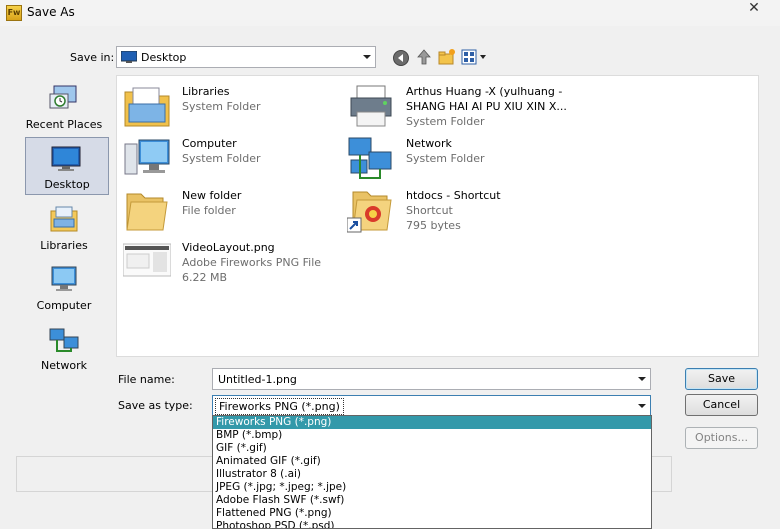  I want to click on dropdown-option: Animated GIF (*.gif), so click(432, 461).